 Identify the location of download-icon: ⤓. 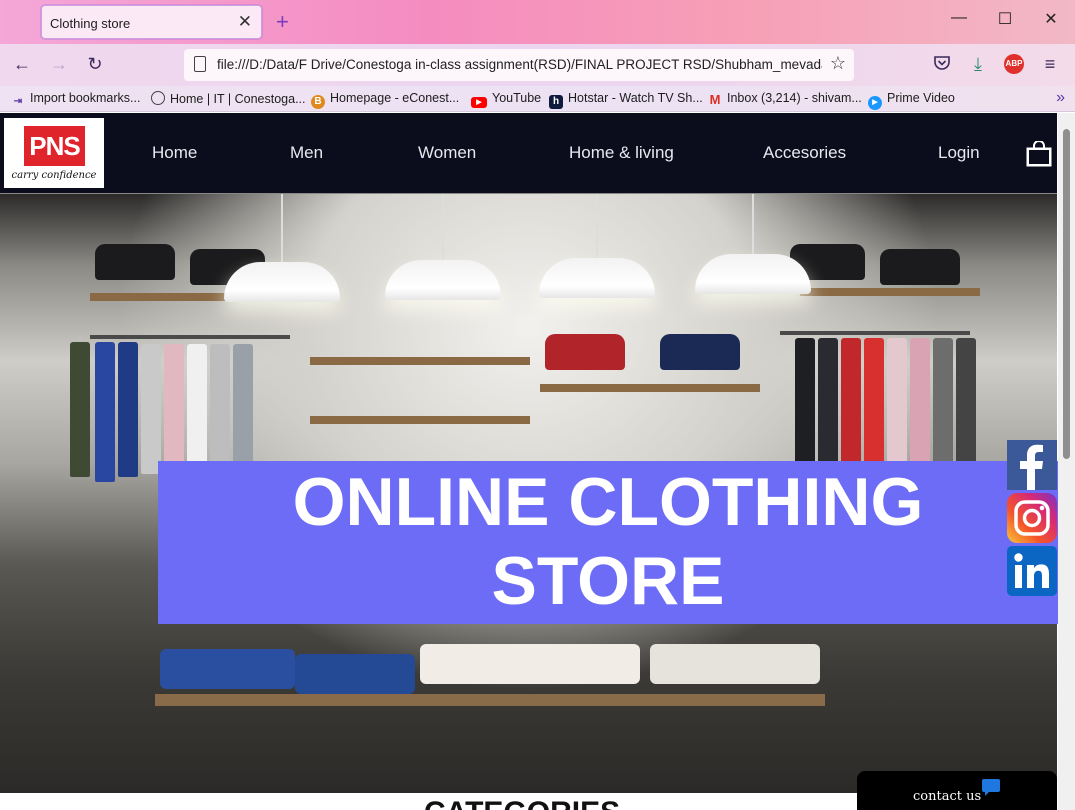
(978, 64).